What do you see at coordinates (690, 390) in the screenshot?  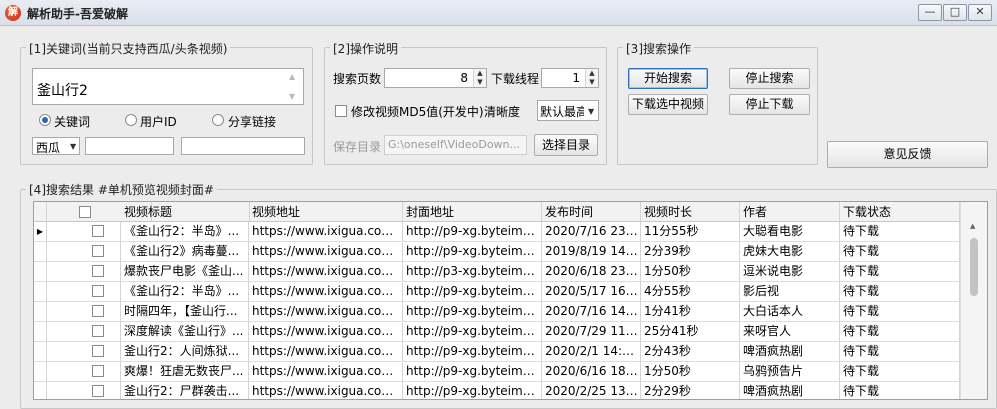 I see `cell-duration: 2分29秒` at bounding box center [690, 390].